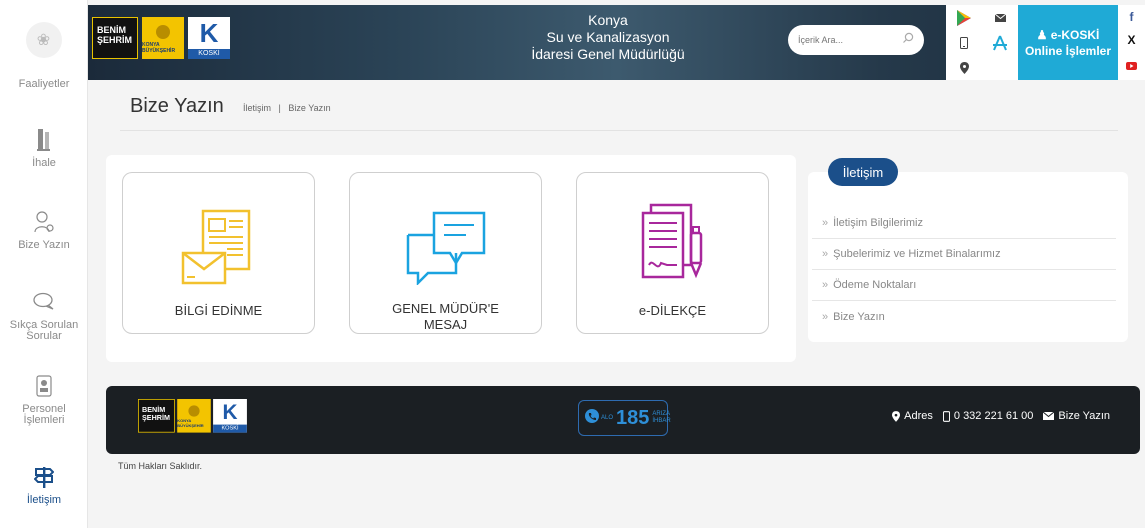 The height and width of the screenshot is (528, 1145). Describe the element at coordinates (44, 386) in the screenshot. I see `id-badge-icon` at that location.